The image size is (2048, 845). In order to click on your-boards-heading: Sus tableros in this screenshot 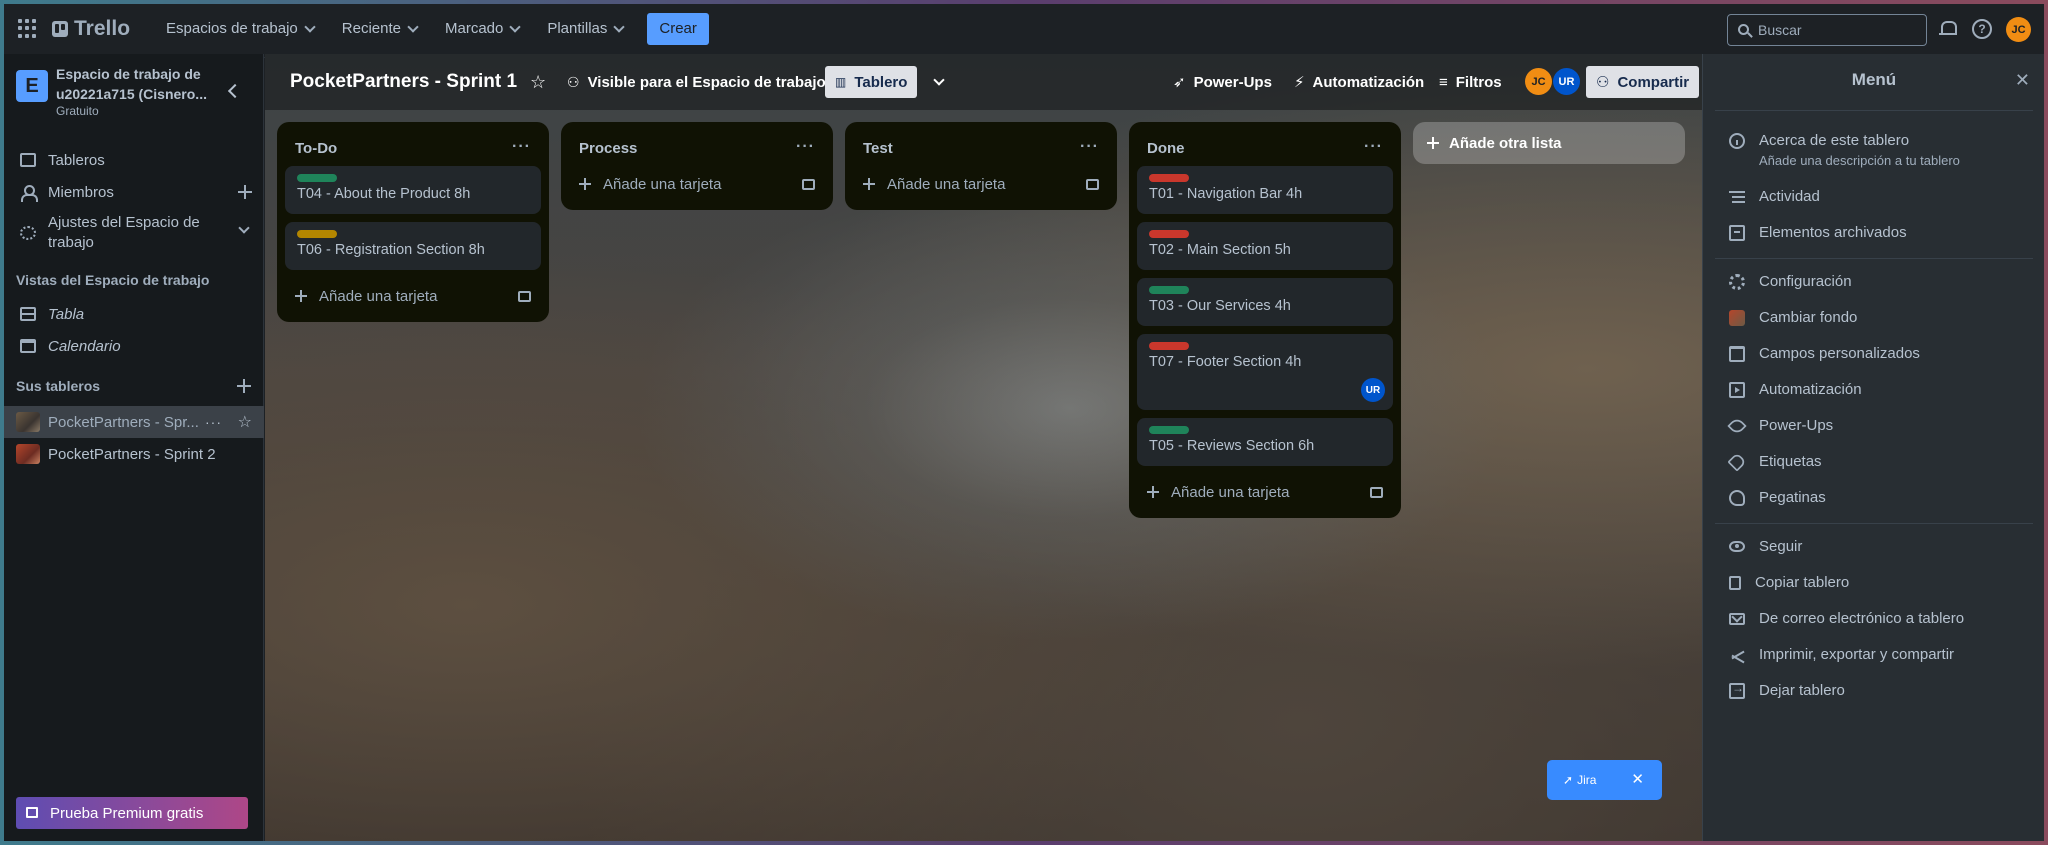, I will do `click(58, 386)`.